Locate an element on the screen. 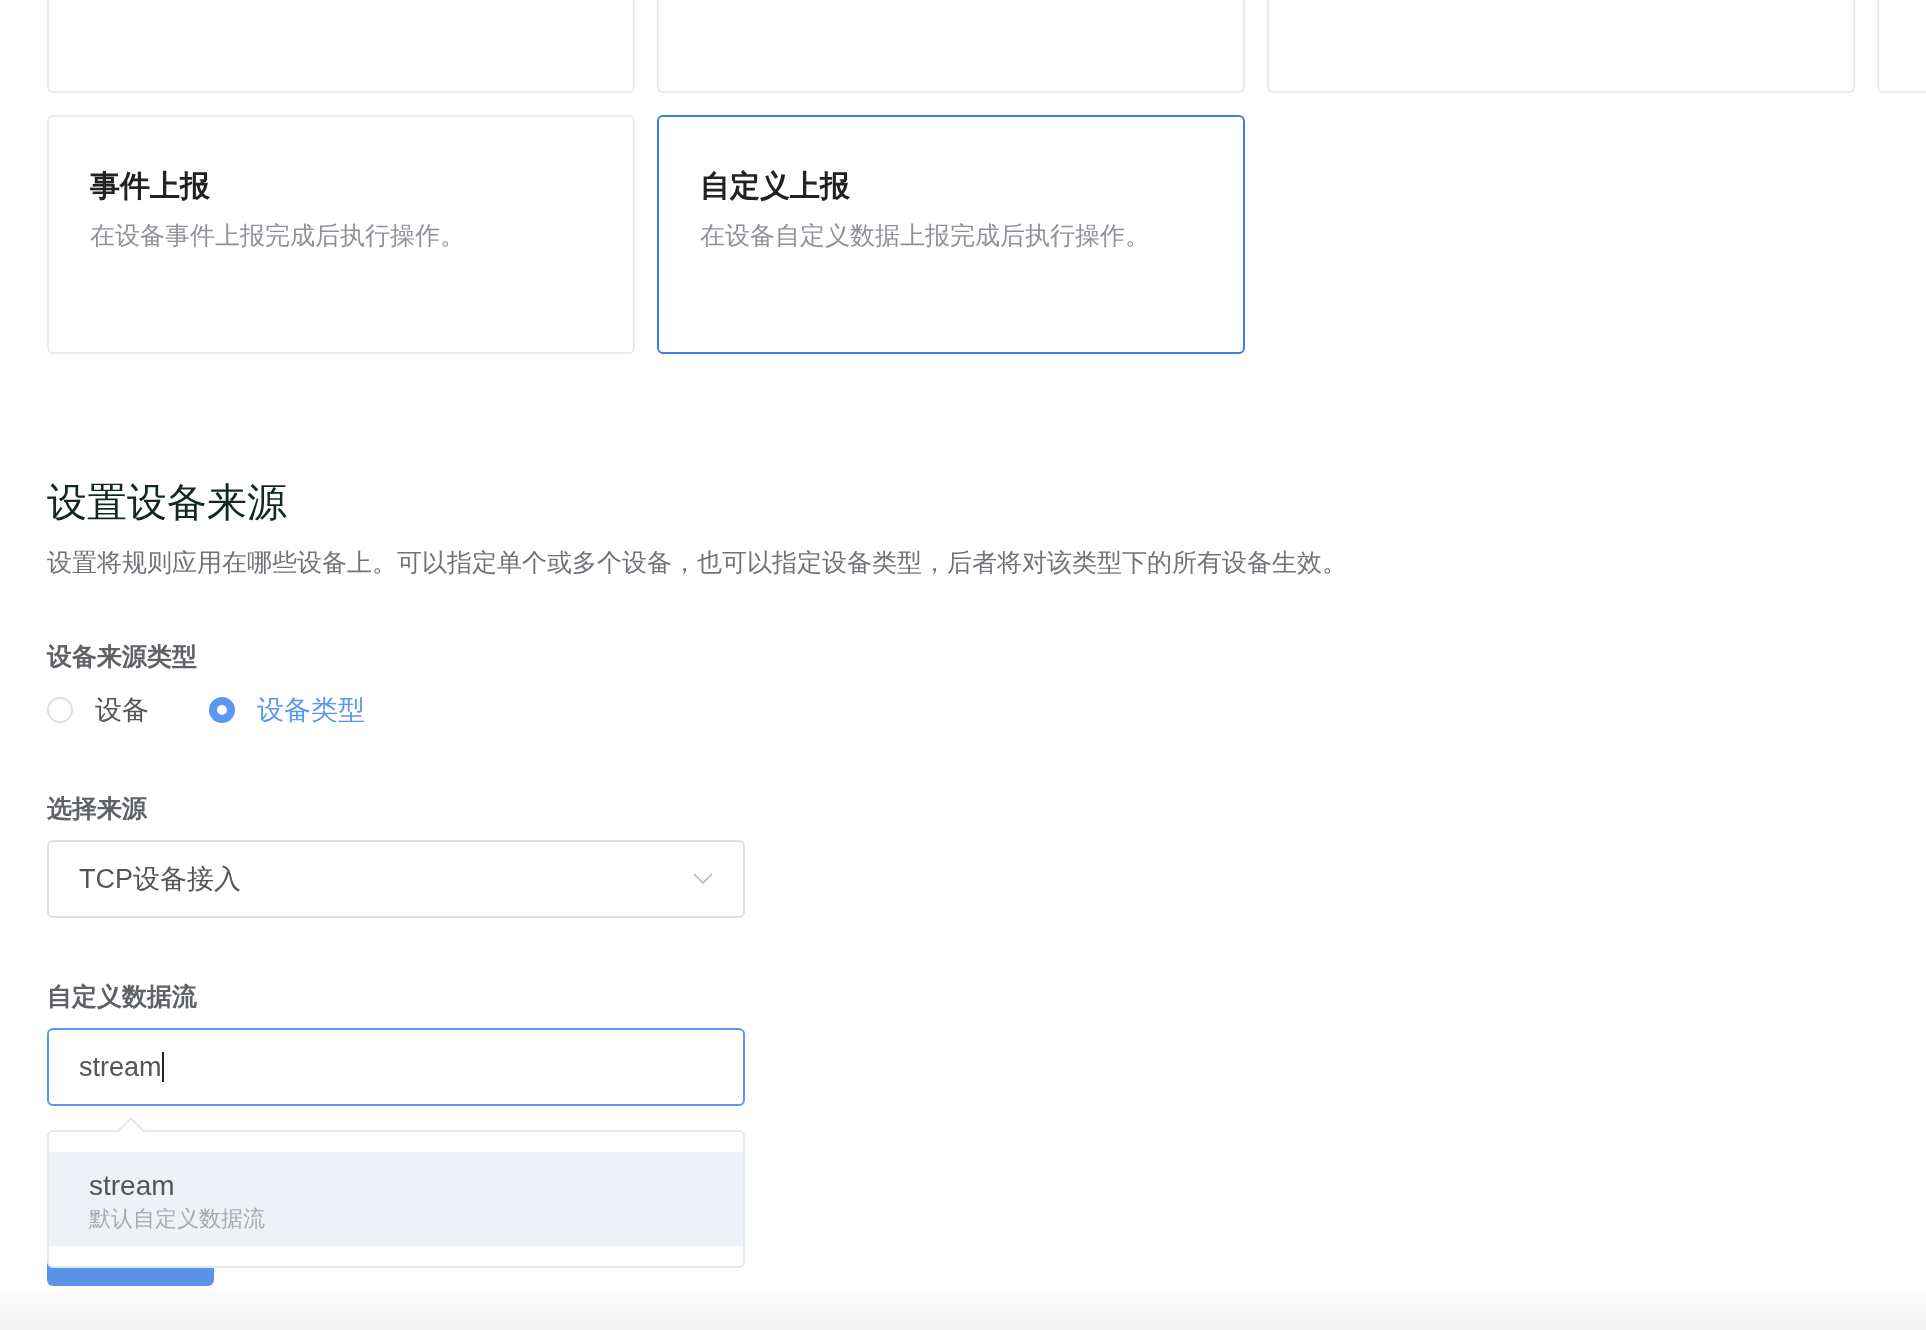 The width and height of the screenshot is (1926, 1330). option-name: stream is located at coordinates (132, 1186).